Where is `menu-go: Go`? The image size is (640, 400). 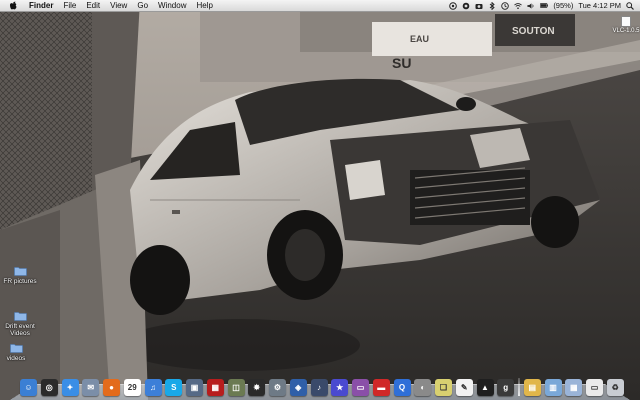 menu-go: Go is located at coordinates (142, 6).